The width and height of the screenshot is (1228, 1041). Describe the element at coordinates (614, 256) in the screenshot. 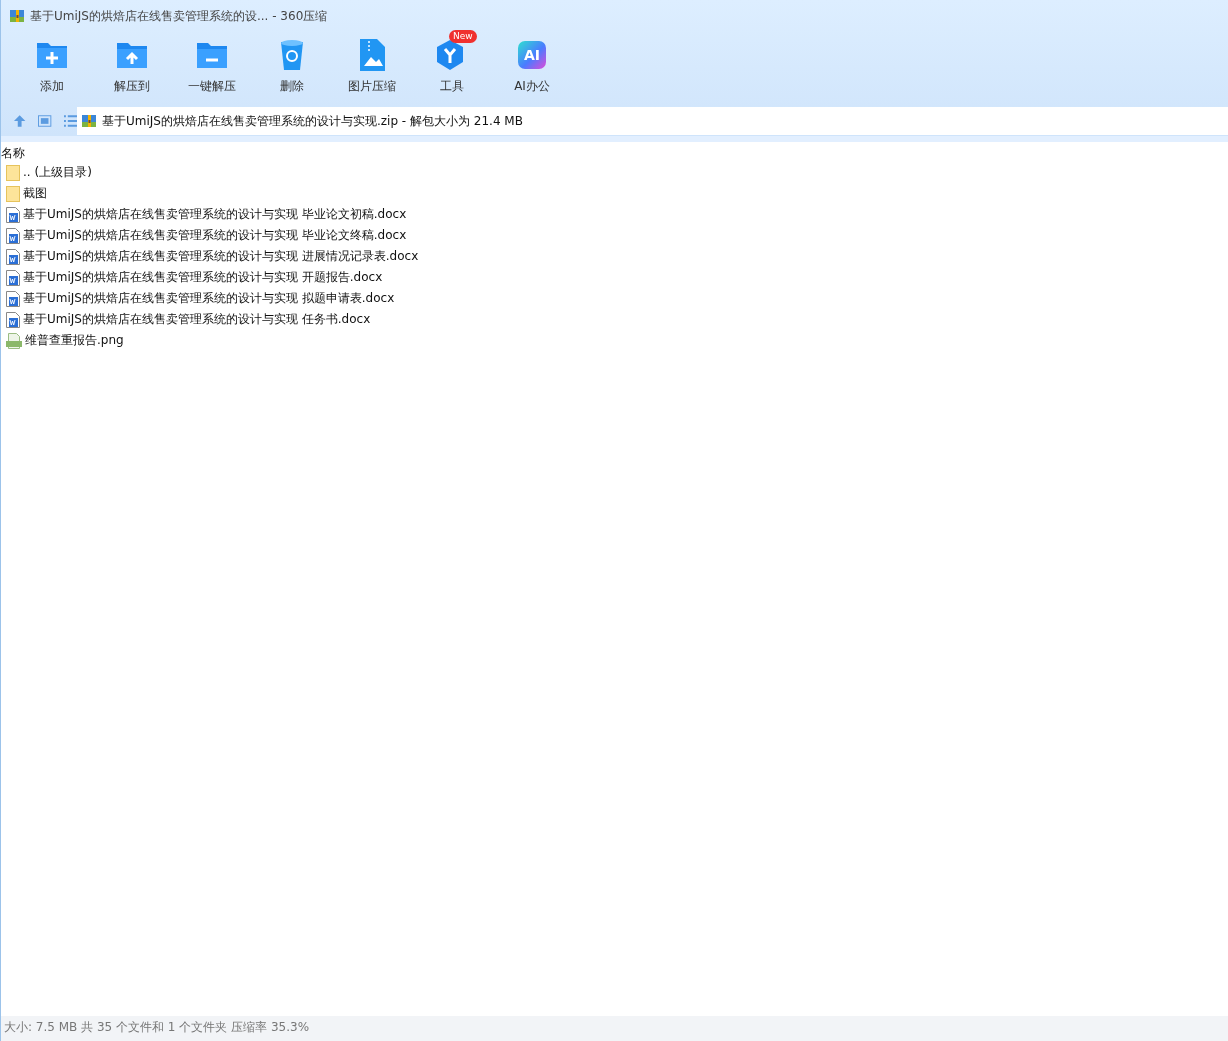

I see `file-row: 基于UmiJS的烘焙店在线售卖管理系统的设计与实现 进展情况记录表.docx` at that location.